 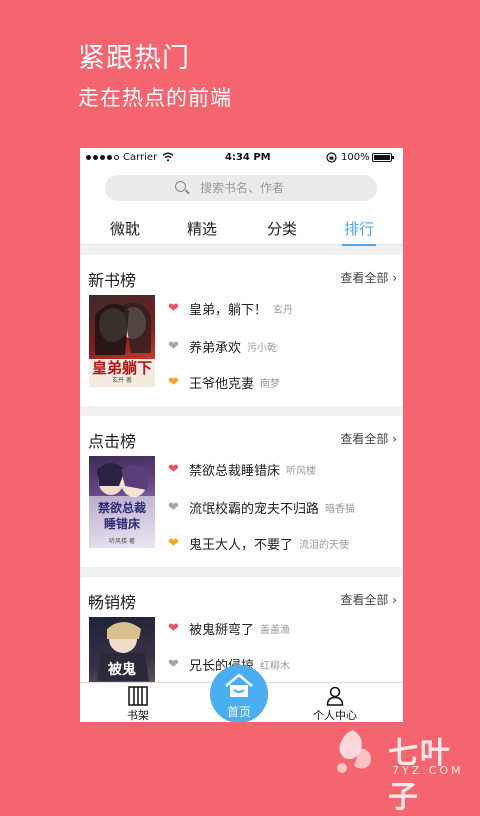 What do you see at coordinates (331, 159) in the screenshot?
I see `rotation-lock-icon` at bounding box center [331, 159].